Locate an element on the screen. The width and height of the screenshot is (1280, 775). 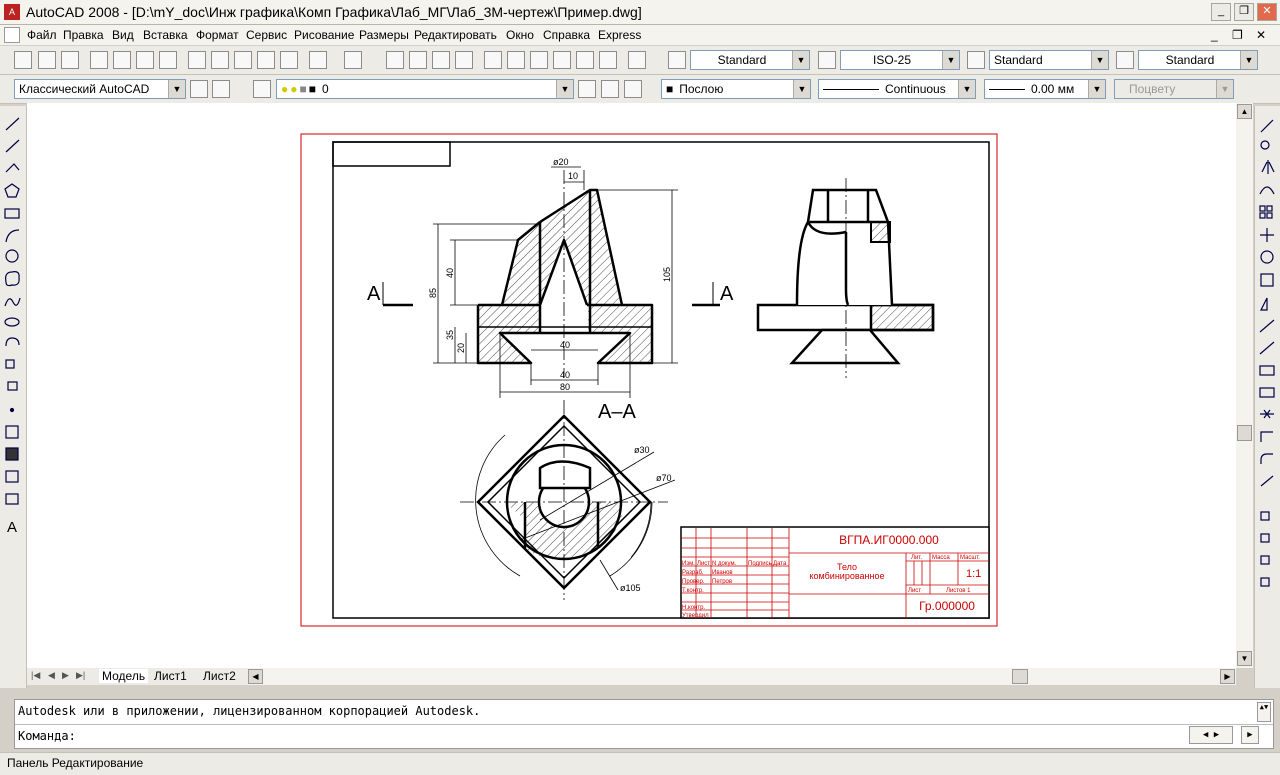
doc-close-icon: ✕ is located at coordinates (1261, 35).